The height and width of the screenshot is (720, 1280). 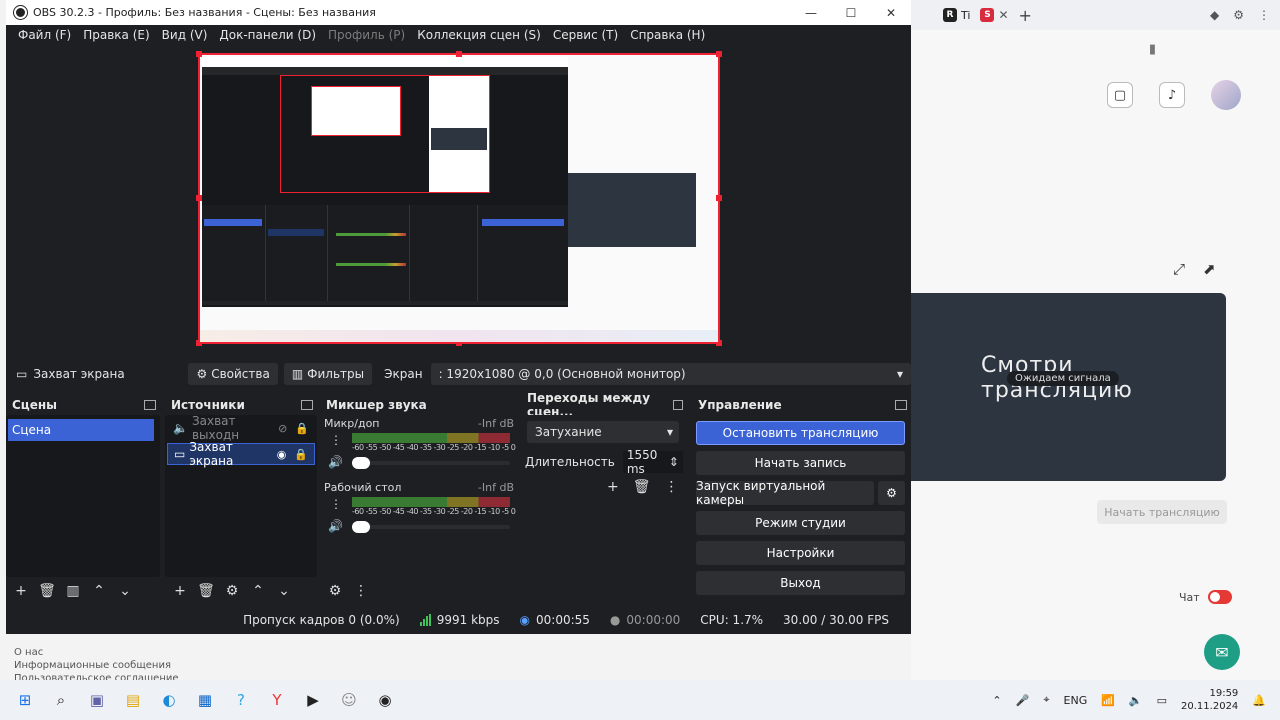 What do you see at coordinates (277, 700) in the screenshot?
I see `yandex-browser-icon: Y` at bounding box center [277, 700].